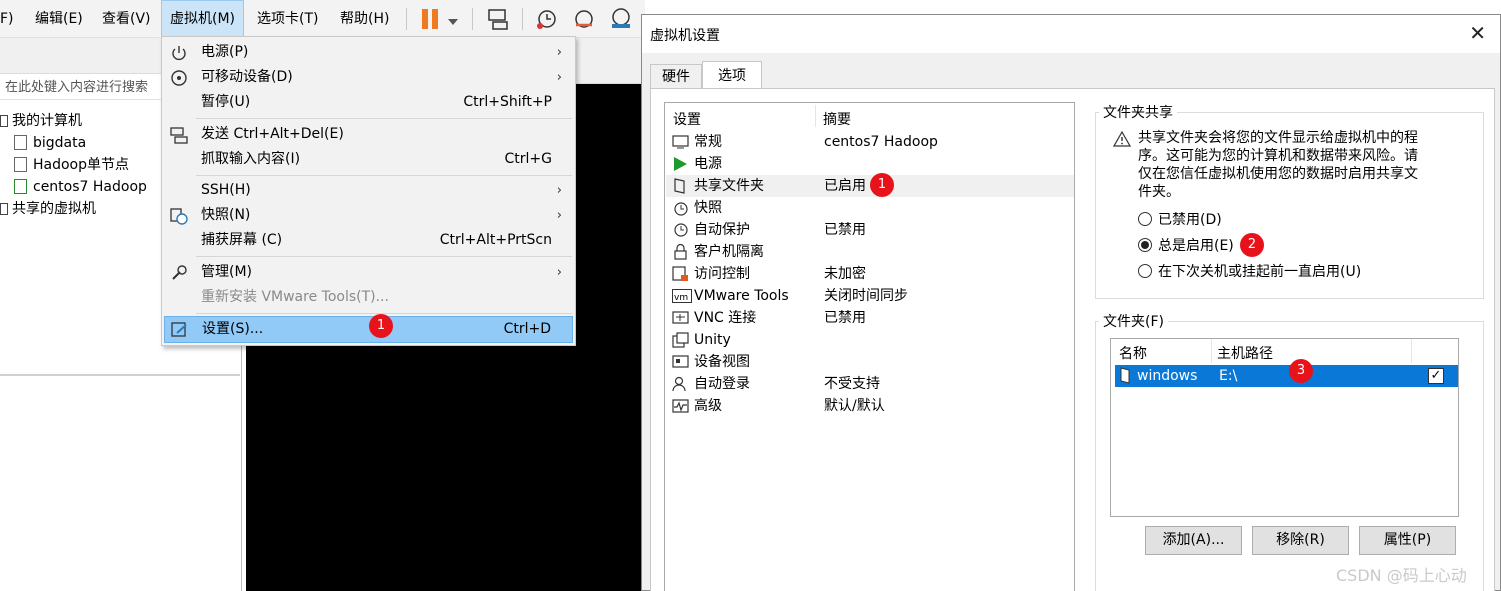 The height and width of the screenshot is (591, 1501). I want to click on user-icon, so click(680, 384).